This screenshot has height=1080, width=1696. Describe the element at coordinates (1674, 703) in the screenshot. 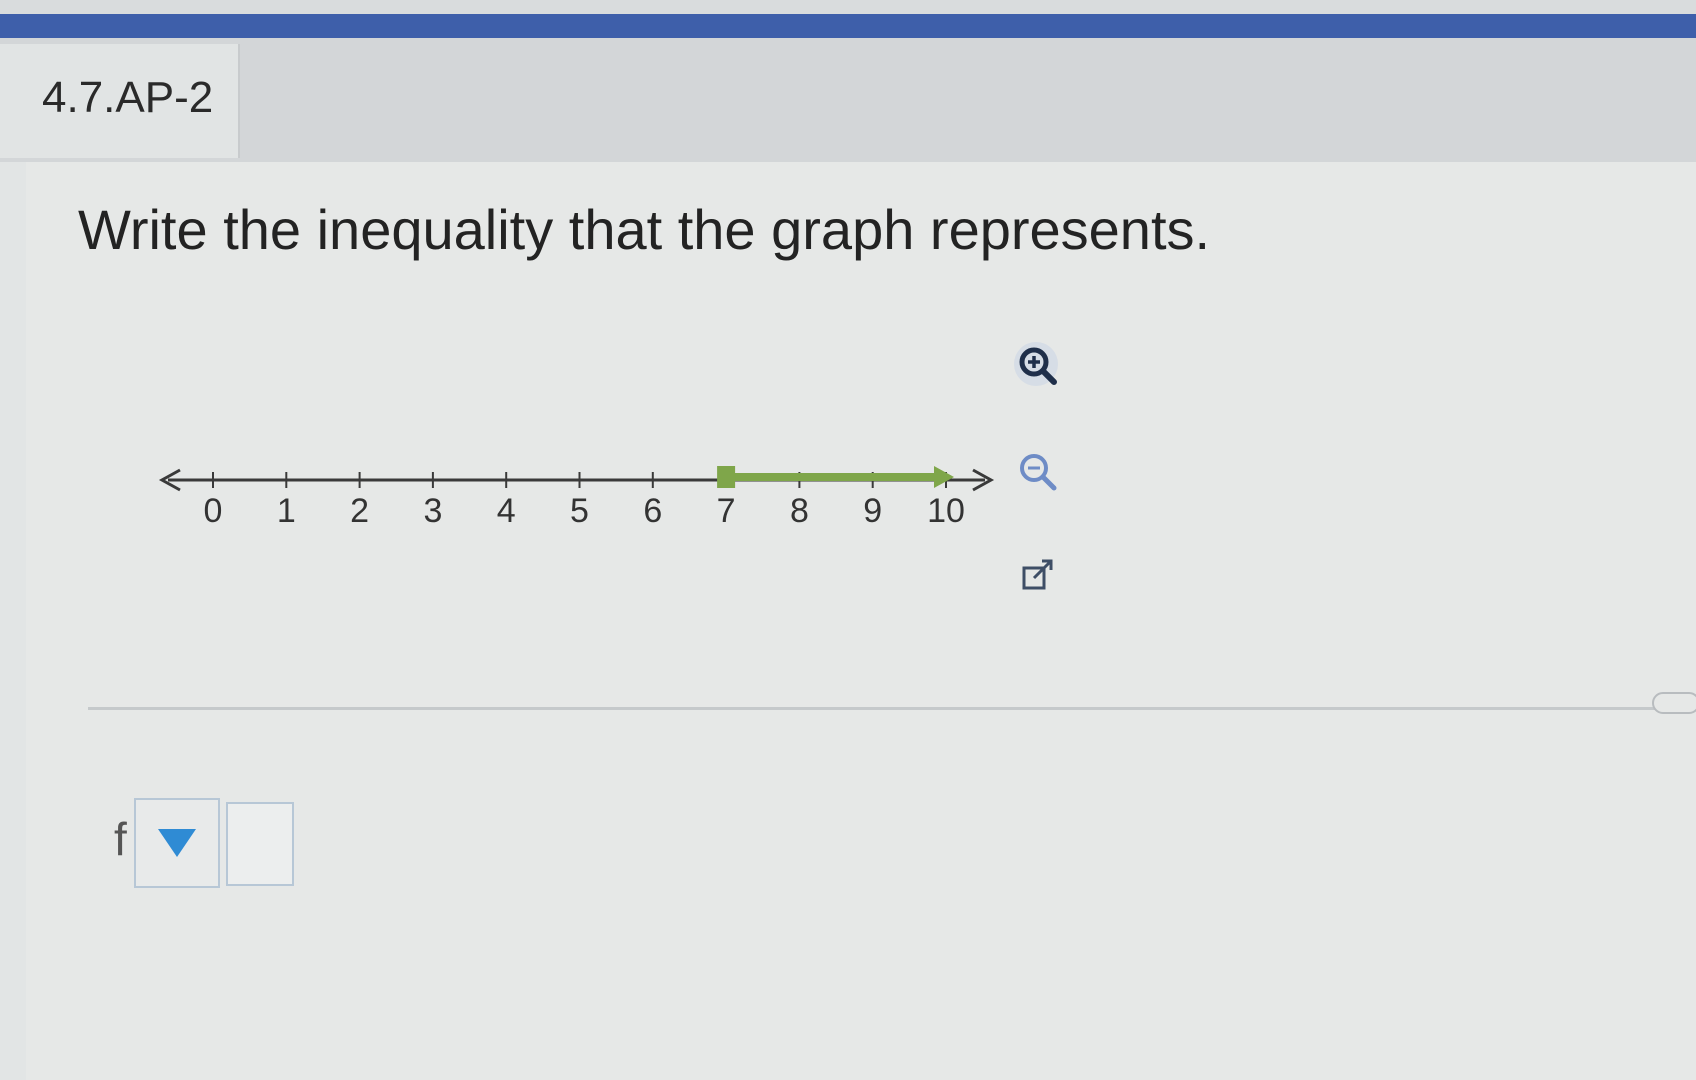

I see `expand-handle` at that location.